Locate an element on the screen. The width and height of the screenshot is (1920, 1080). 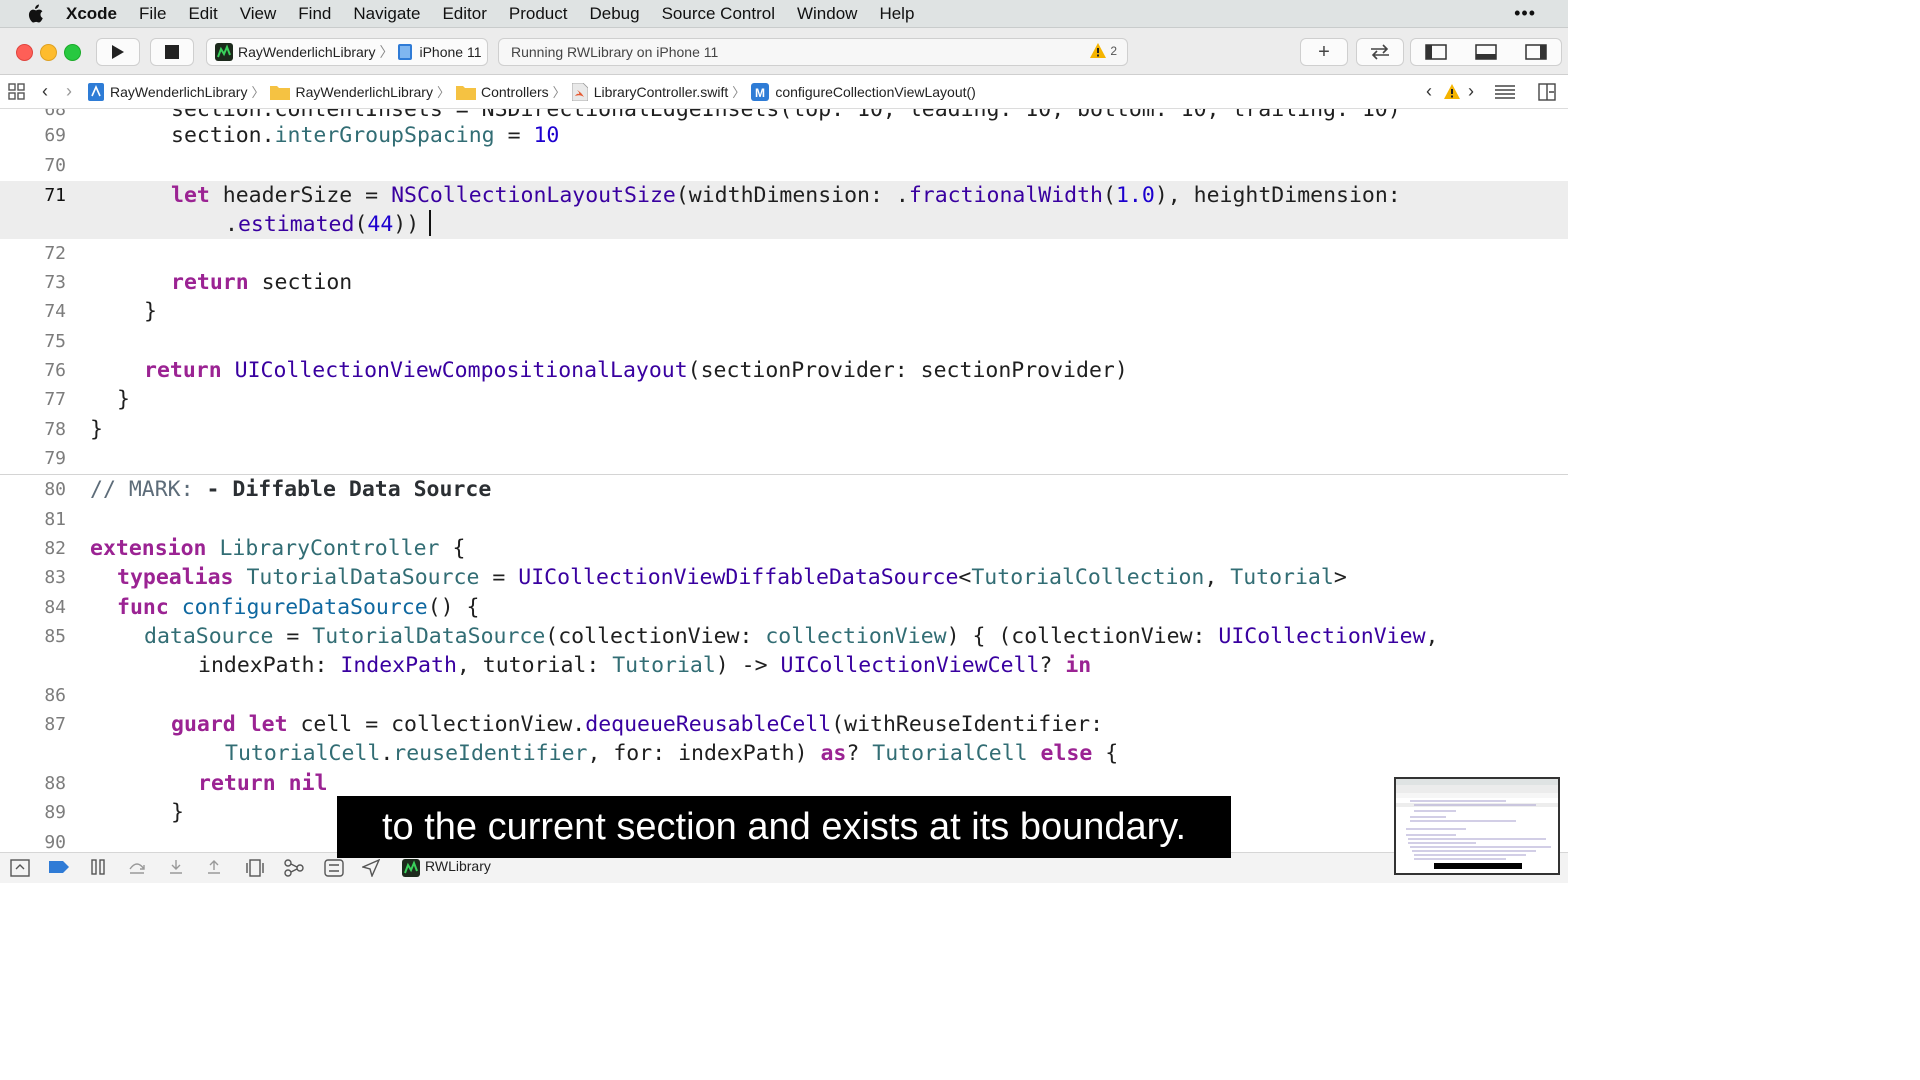
warning-count: 2 is located at coordinates (1113, 50).